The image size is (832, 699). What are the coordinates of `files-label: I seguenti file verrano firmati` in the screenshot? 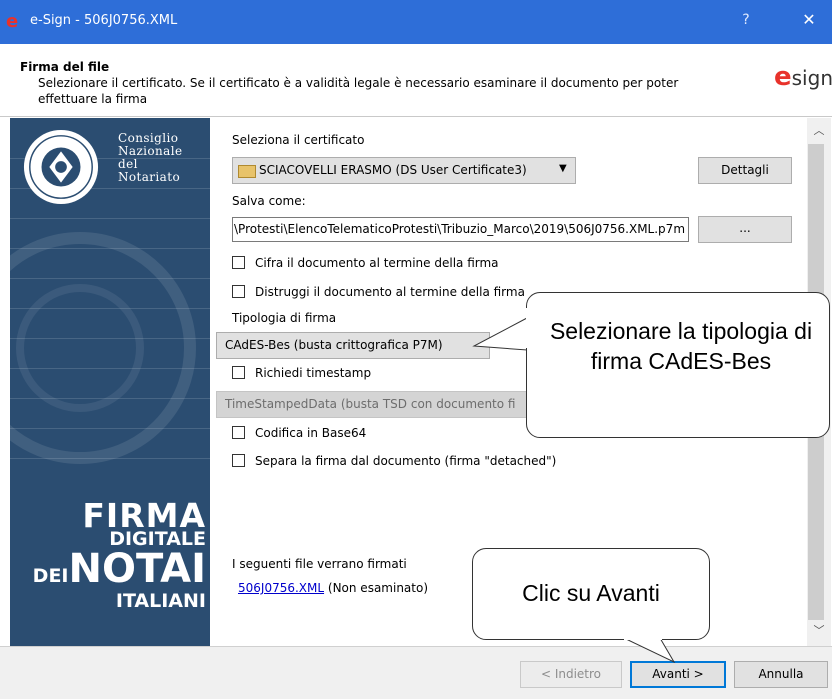 It's located at (319, 564).